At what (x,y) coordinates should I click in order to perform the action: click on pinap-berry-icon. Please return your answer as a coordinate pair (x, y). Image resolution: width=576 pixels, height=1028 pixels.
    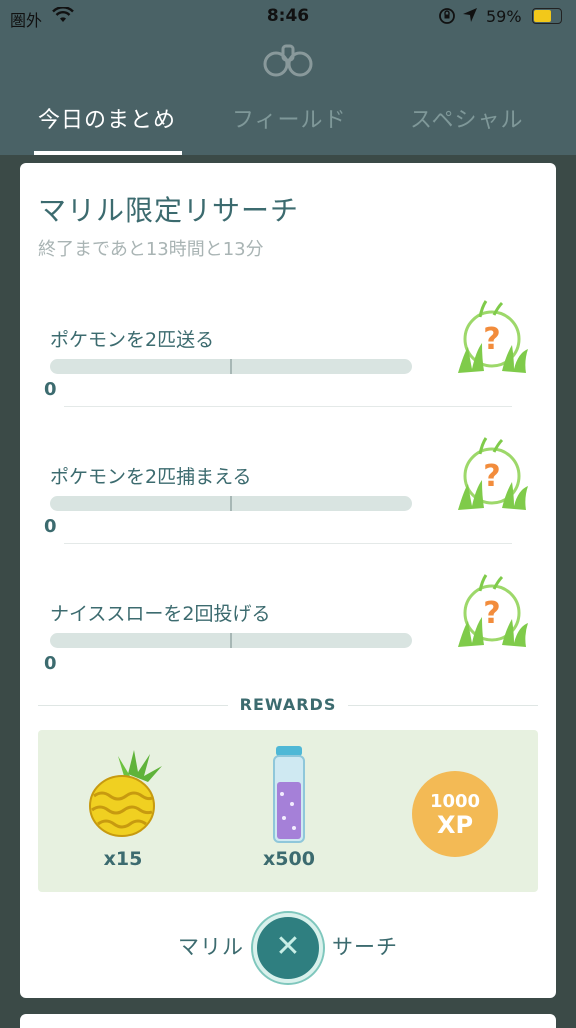
    Looking at the image, I should click on (125, 793).